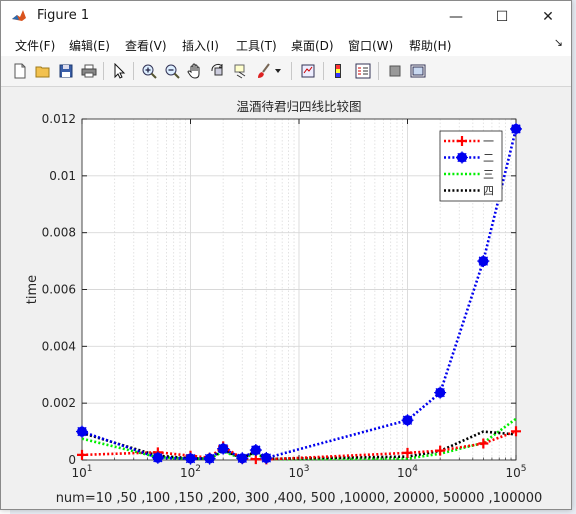  I want to click on print-icon, so click(89, 71).